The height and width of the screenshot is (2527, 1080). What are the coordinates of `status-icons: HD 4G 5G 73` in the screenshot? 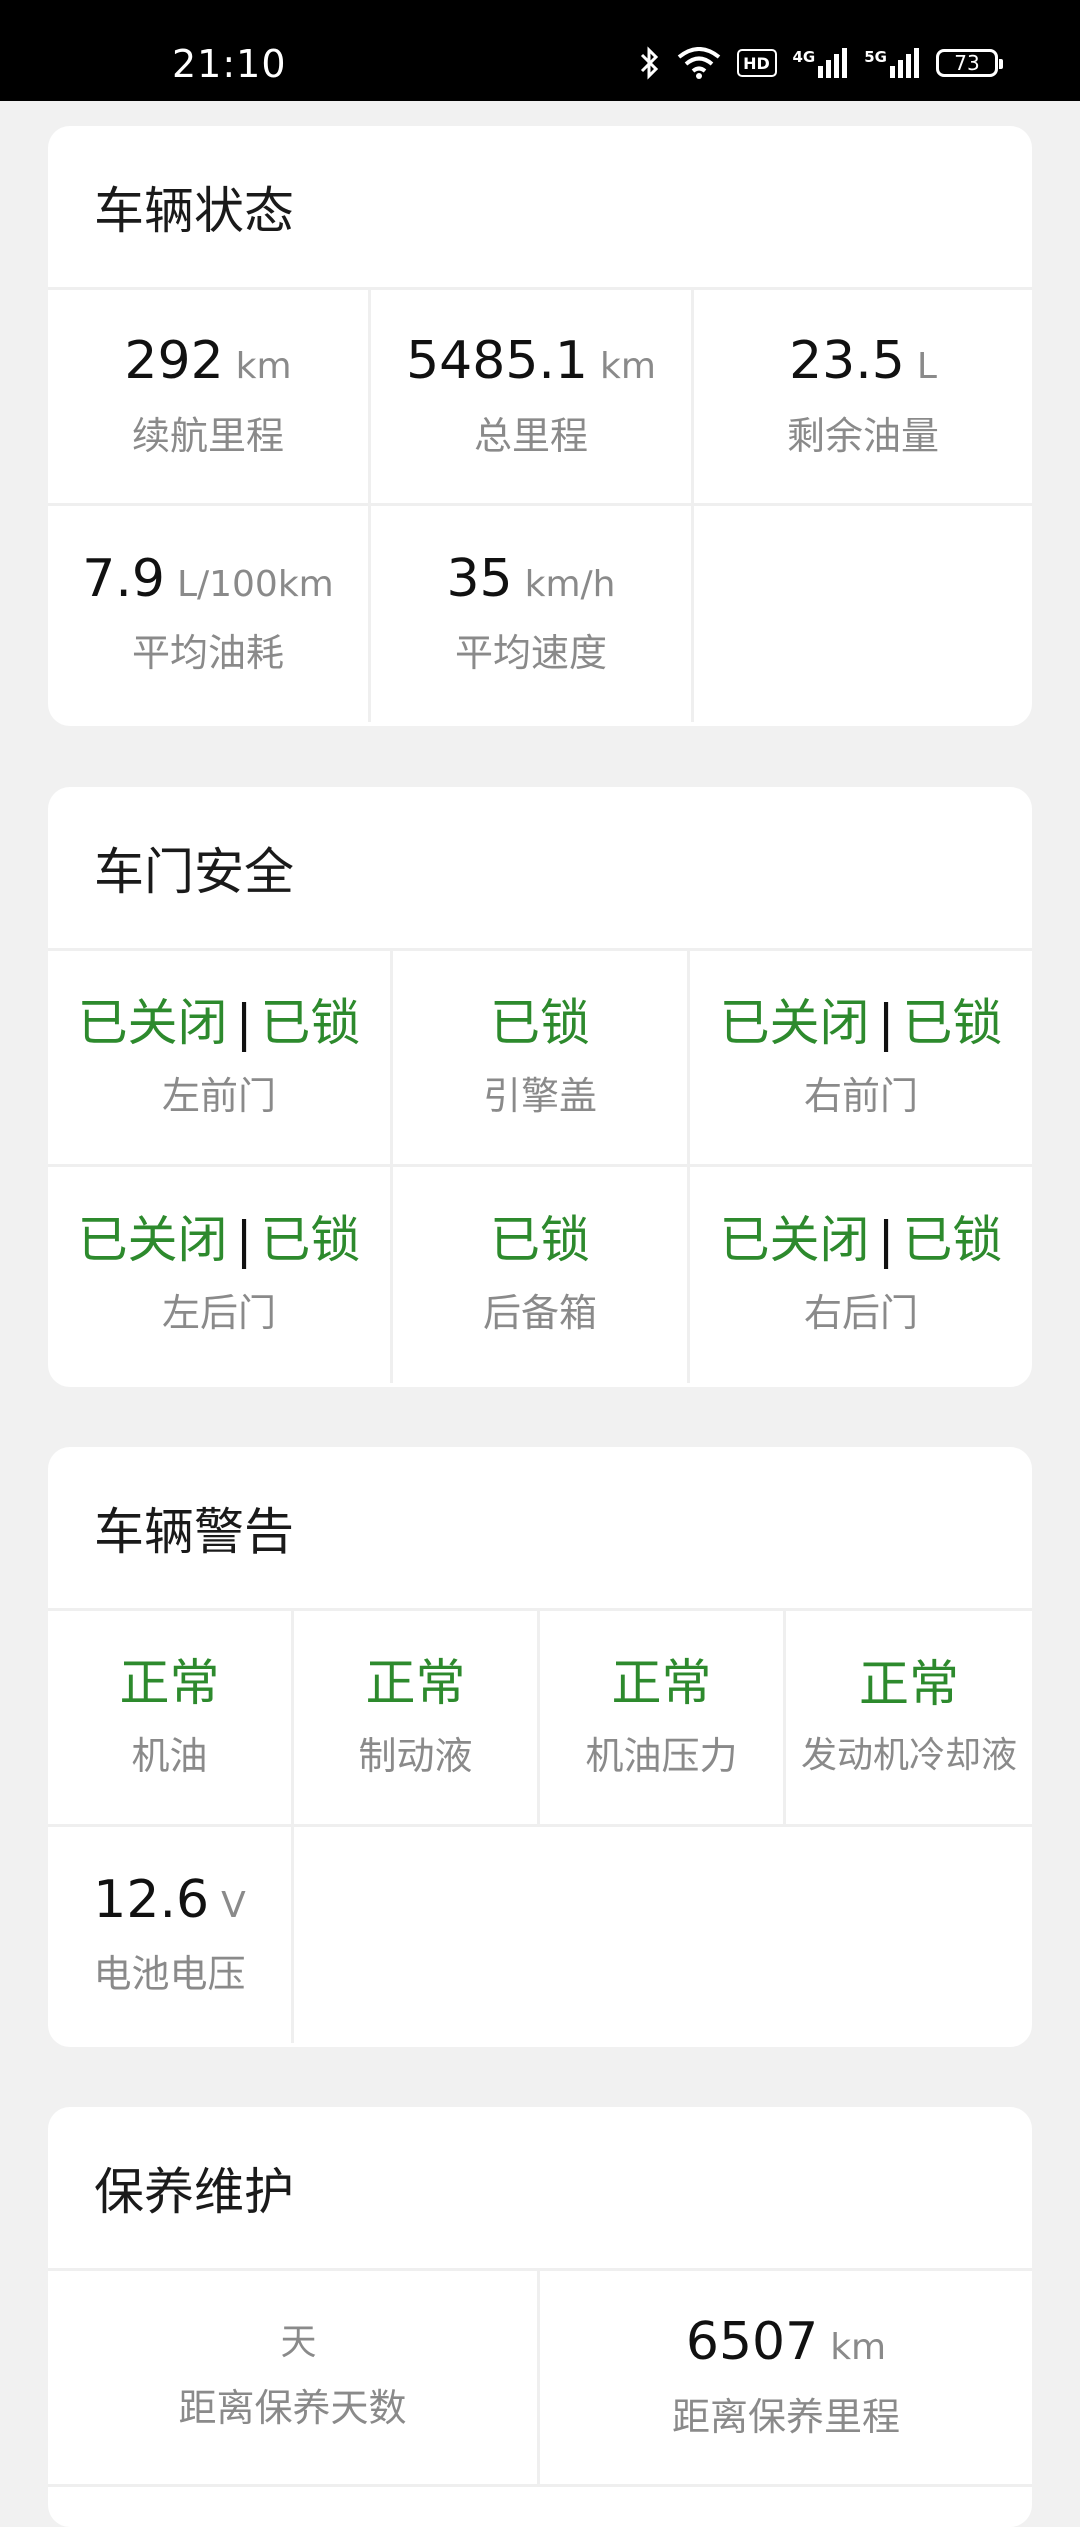 It's located at (821, 63).